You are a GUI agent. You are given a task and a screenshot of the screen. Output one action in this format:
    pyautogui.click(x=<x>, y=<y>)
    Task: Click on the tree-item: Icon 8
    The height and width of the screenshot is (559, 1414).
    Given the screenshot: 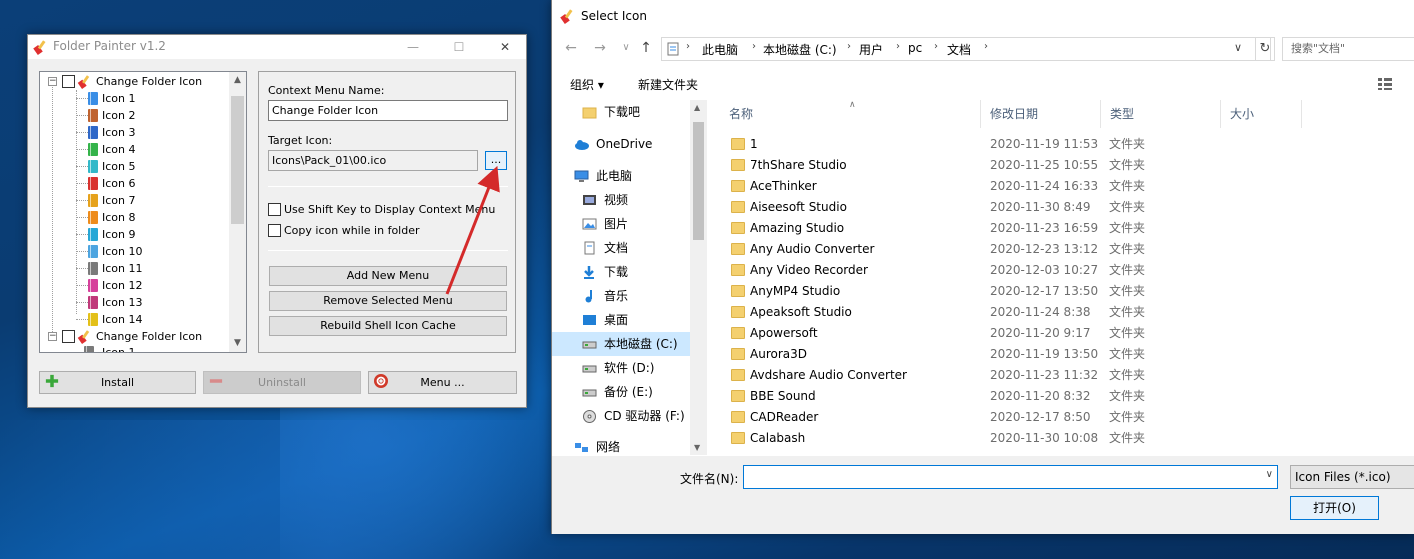 What is the action you would take?
    pyautogui.click(x=130, y=217)
    